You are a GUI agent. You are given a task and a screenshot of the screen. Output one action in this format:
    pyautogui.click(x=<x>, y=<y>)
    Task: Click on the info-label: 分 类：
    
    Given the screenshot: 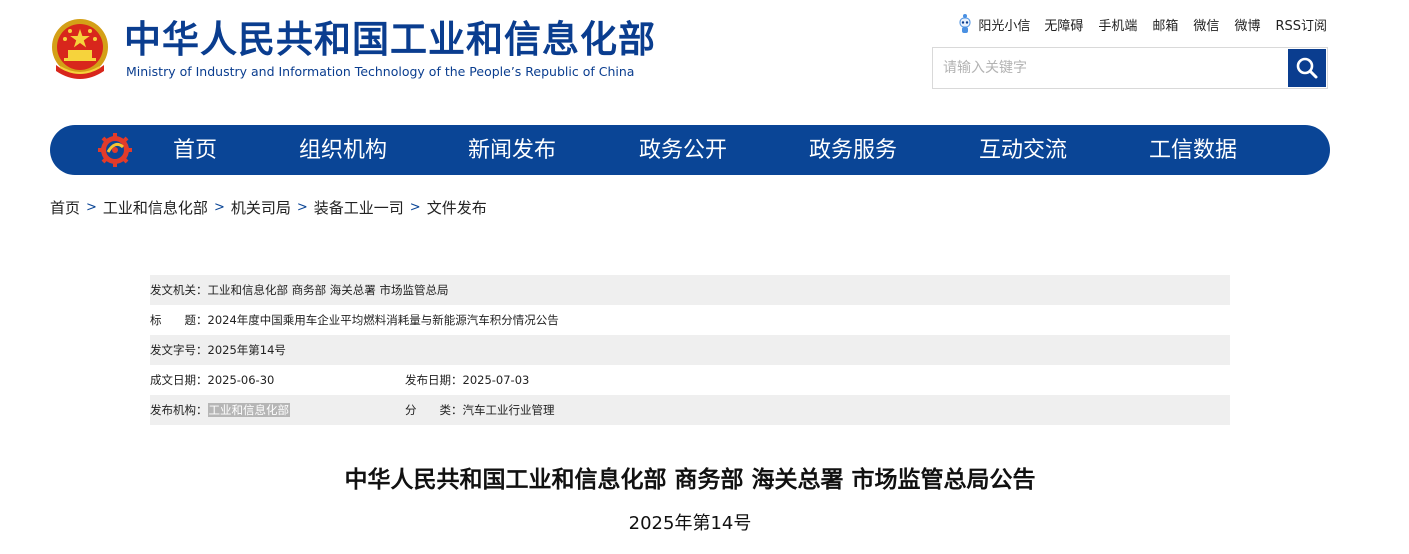 What is the action you would take?
    pyautogui.click(x=434, y=410)
    